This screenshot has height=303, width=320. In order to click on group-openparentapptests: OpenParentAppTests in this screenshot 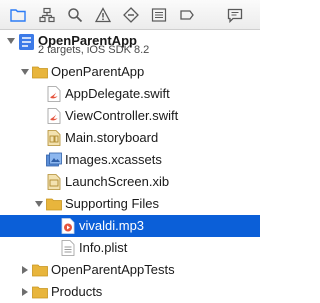, I will do `click(130, 270)`.